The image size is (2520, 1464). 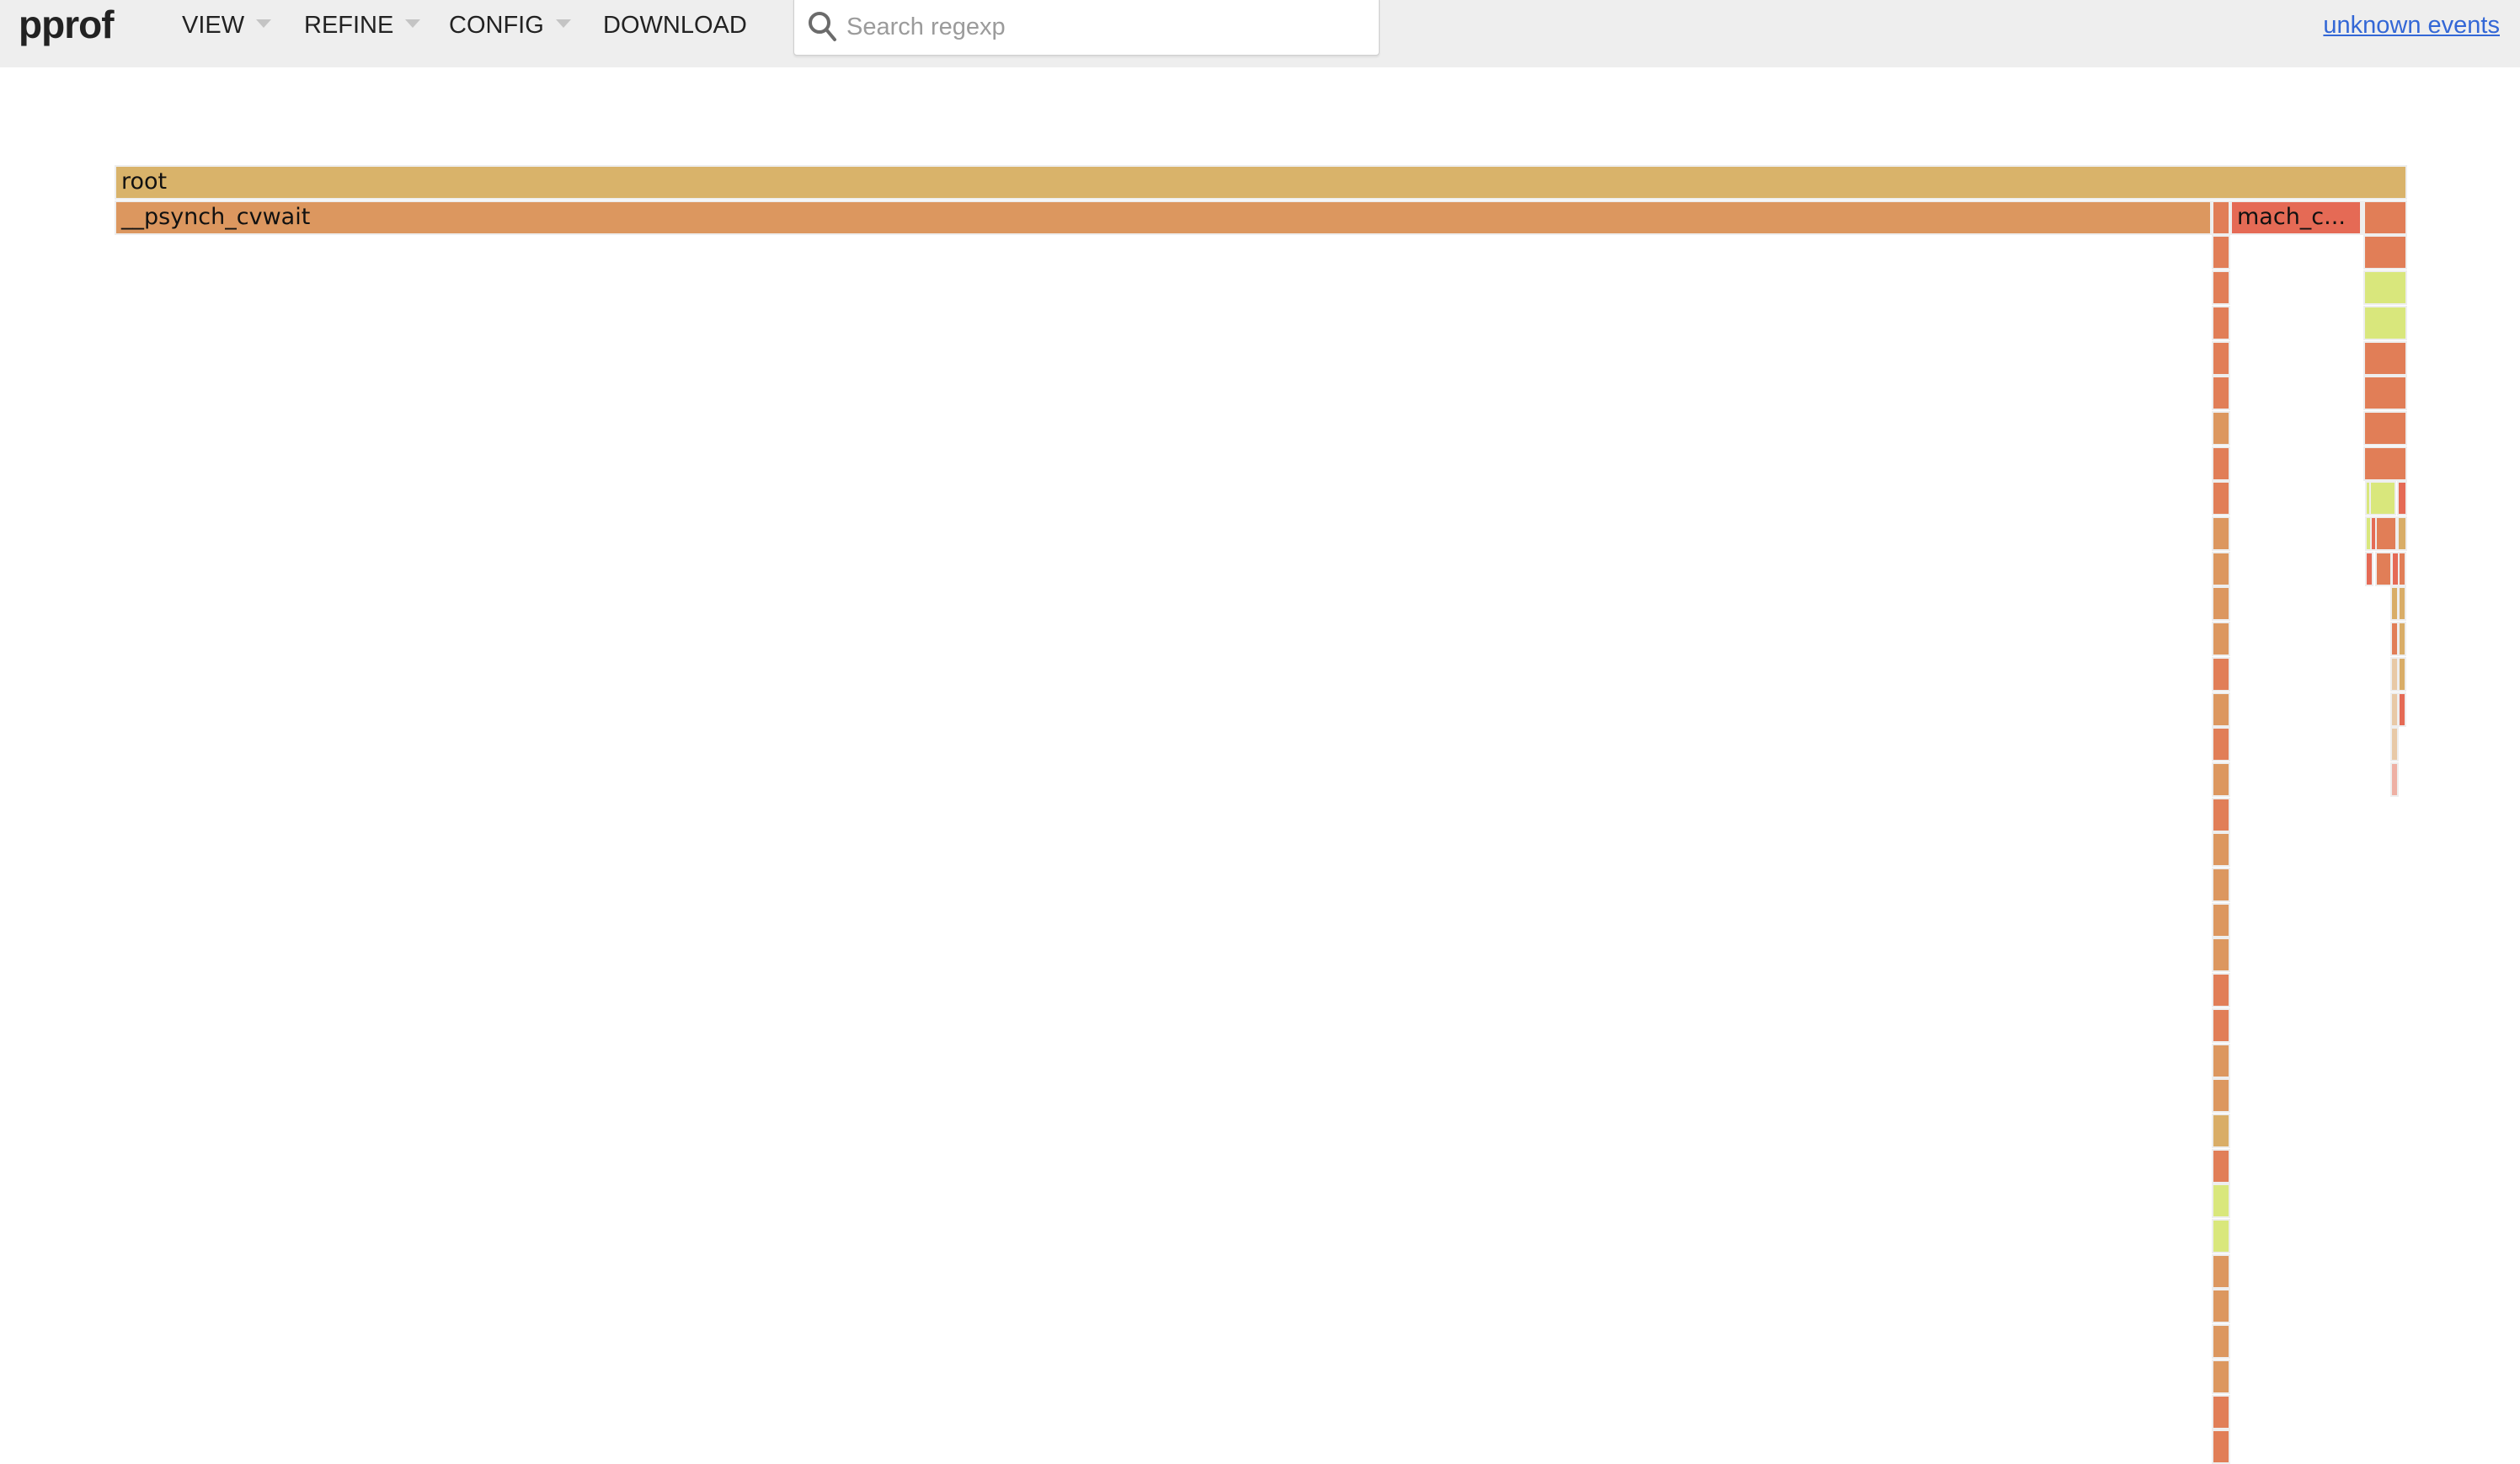 I want to click on flame-frame-root: root, so click(x=1261, y=182).